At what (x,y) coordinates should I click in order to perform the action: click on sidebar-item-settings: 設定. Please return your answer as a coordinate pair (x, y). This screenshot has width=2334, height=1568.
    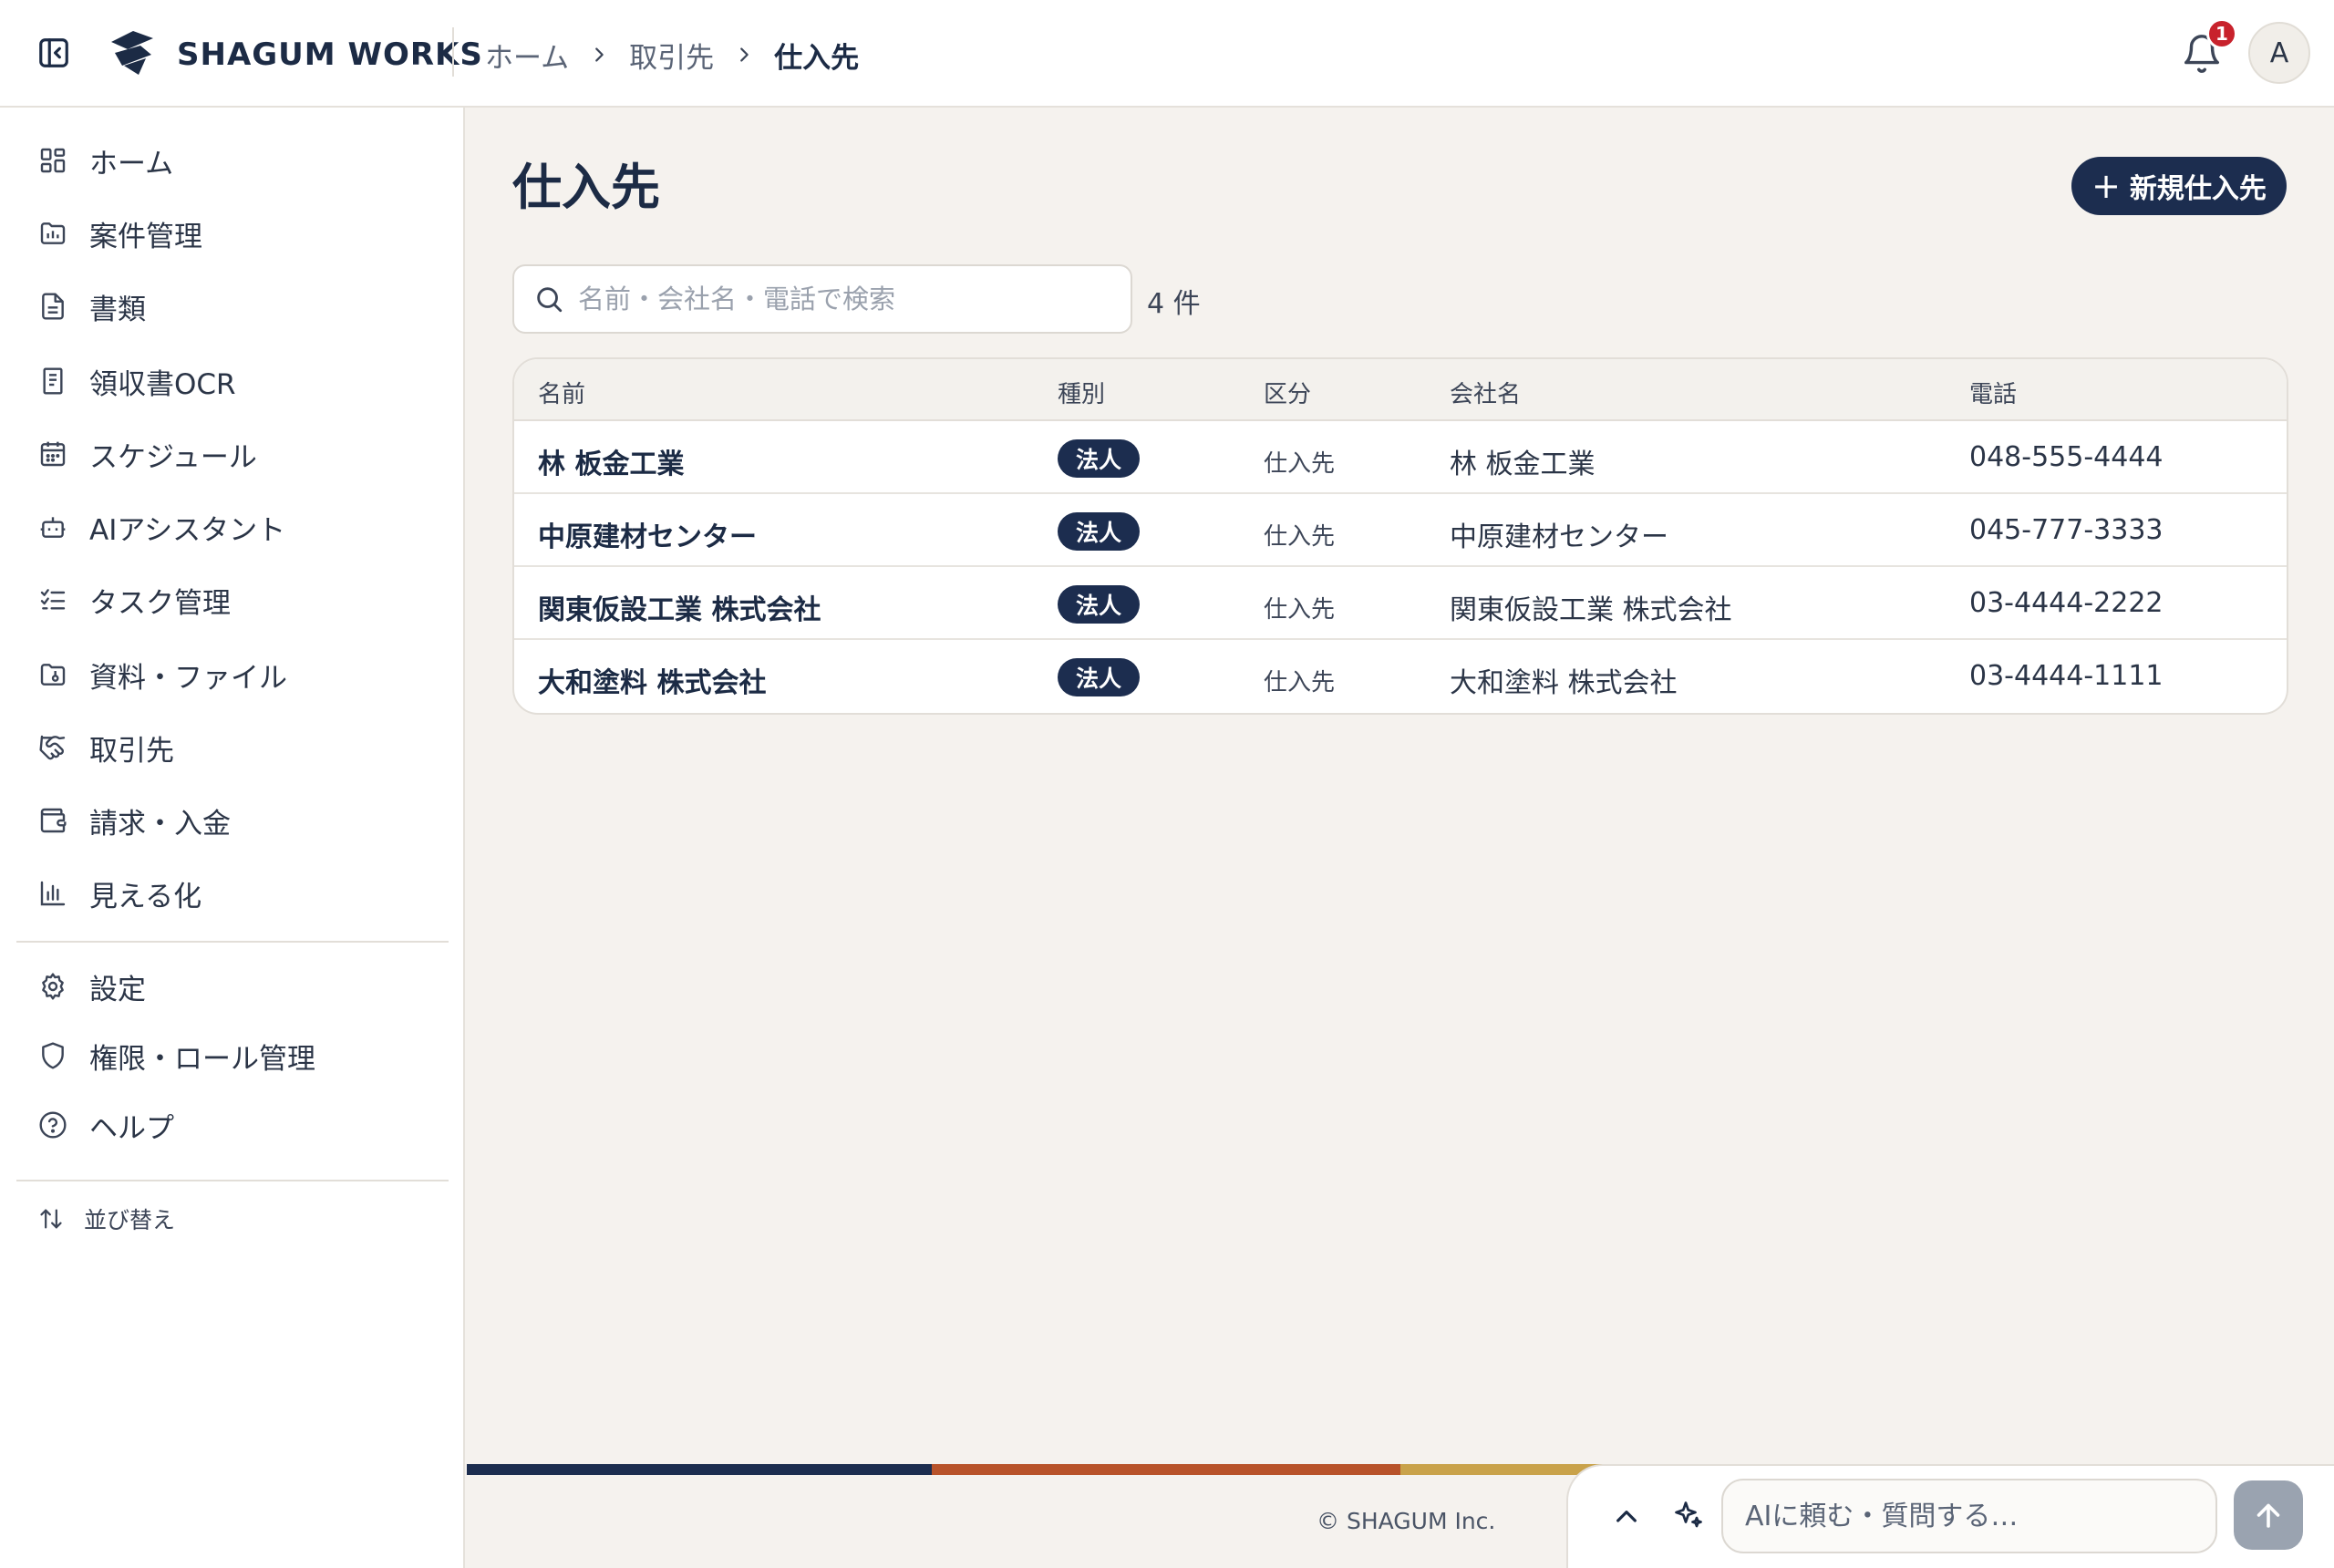
    Looking at the image, I should click on (232, 986).